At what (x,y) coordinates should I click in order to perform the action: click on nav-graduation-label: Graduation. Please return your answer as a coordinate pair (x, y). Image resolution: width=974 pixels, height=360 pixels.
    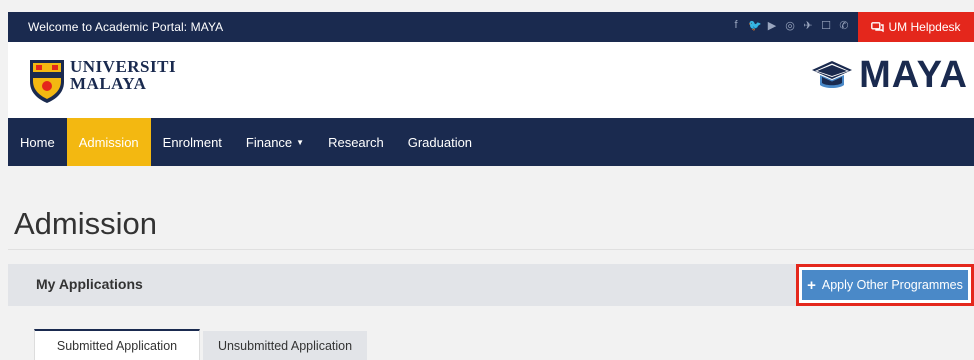
    Looking at the image, I should click on (440, 142).